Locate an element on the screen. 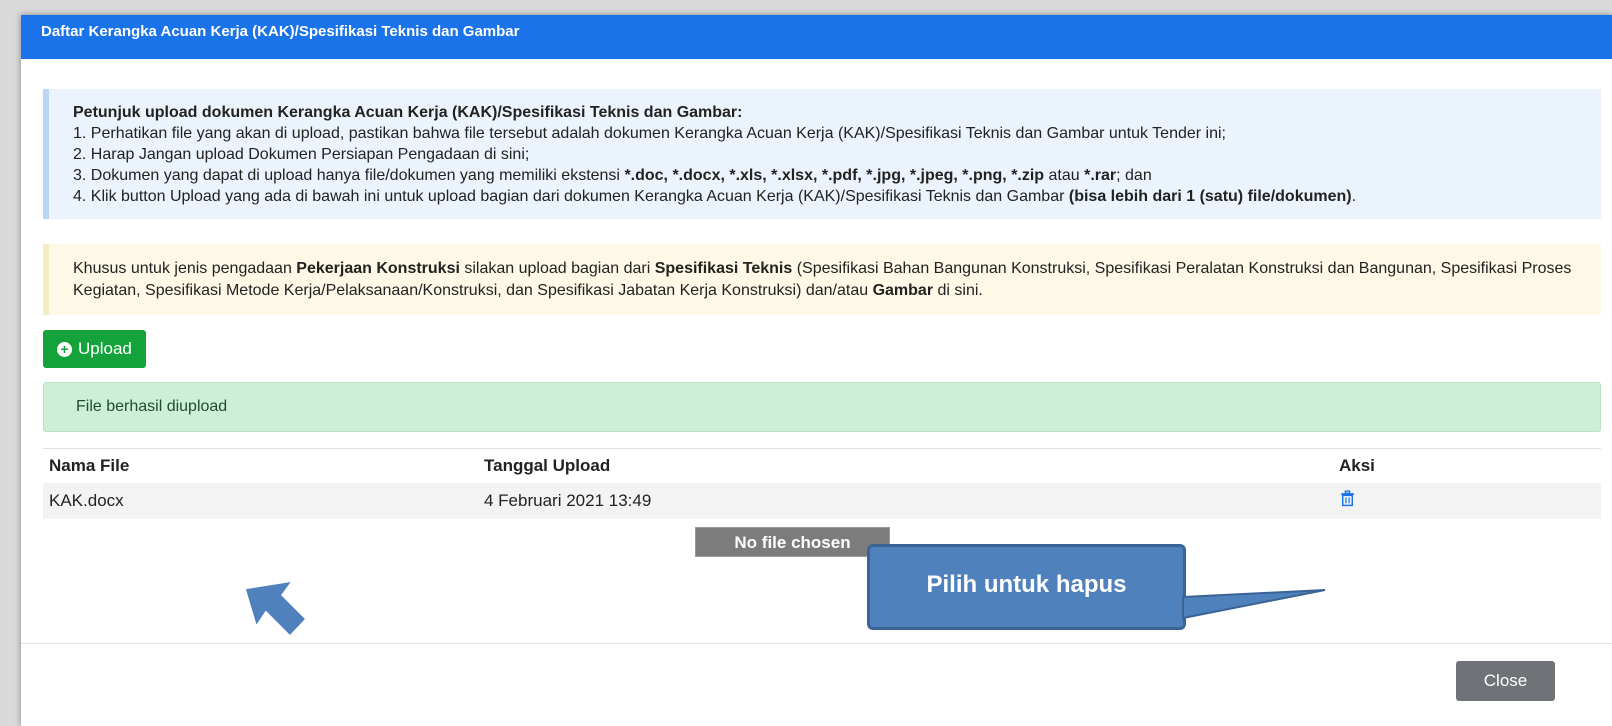 This screenshot has height=726, width=1612. trash-icon is located at coordinates (1347, 498).